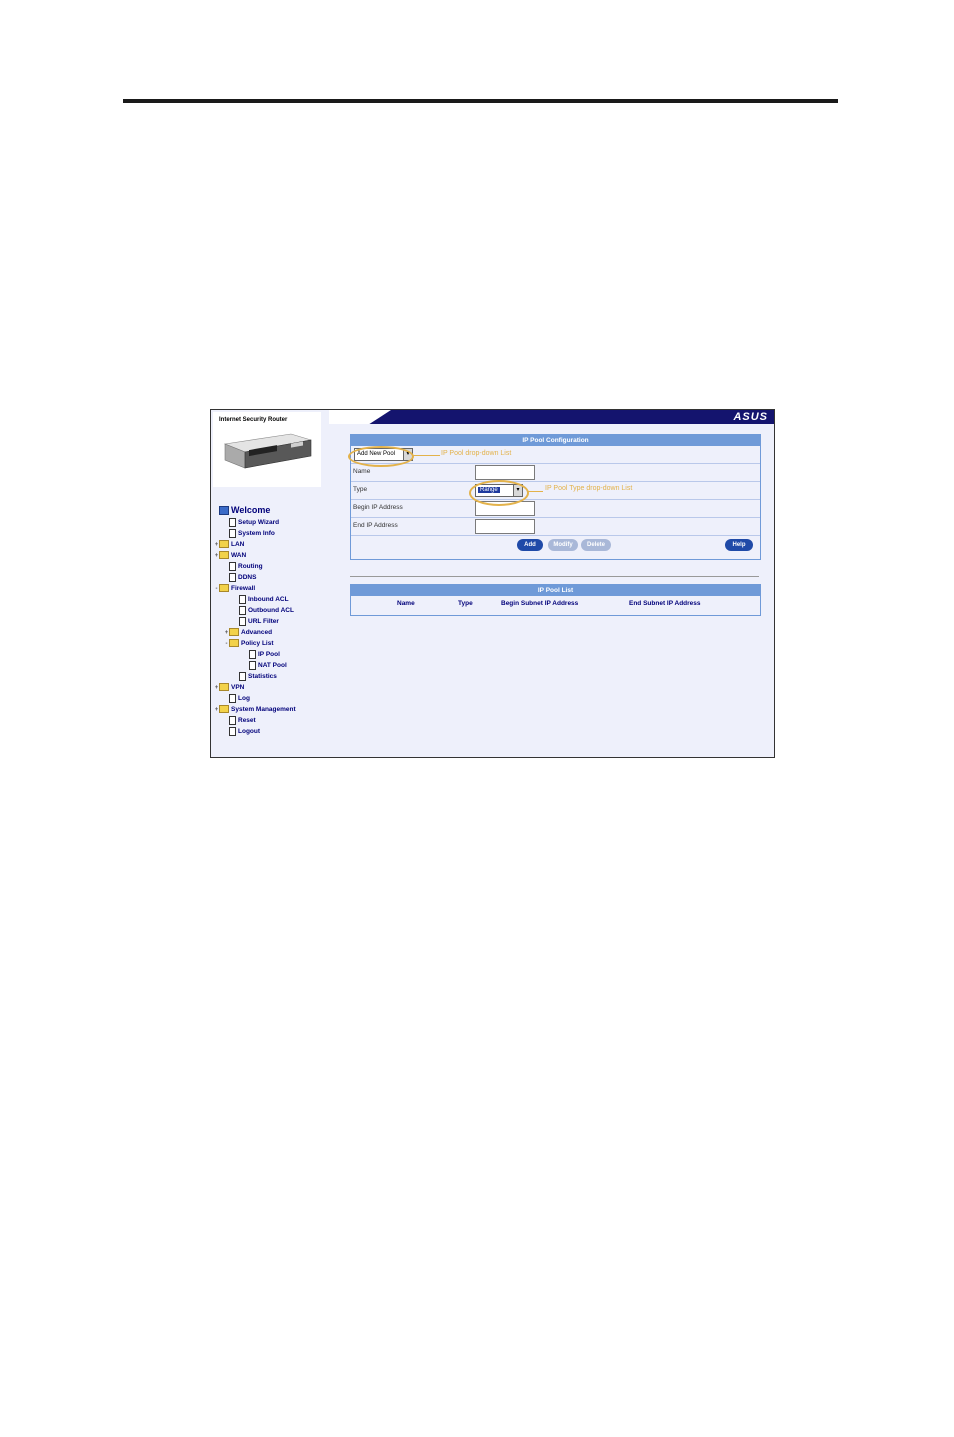  I want to click on col-end-ip: End Subnet IP Address, so click(665, 603).